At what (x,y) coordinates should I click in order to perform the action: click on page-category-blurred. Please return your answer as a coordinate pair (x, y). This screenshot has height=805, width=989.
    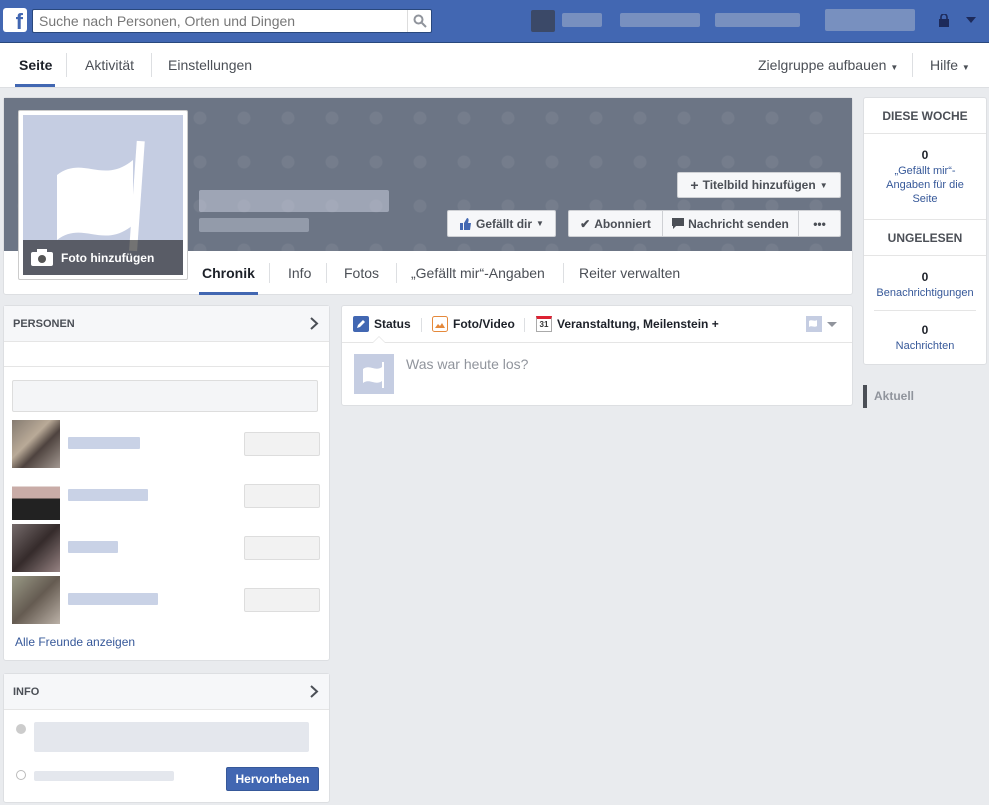
    Looking at the image, I should click on (254, 225).